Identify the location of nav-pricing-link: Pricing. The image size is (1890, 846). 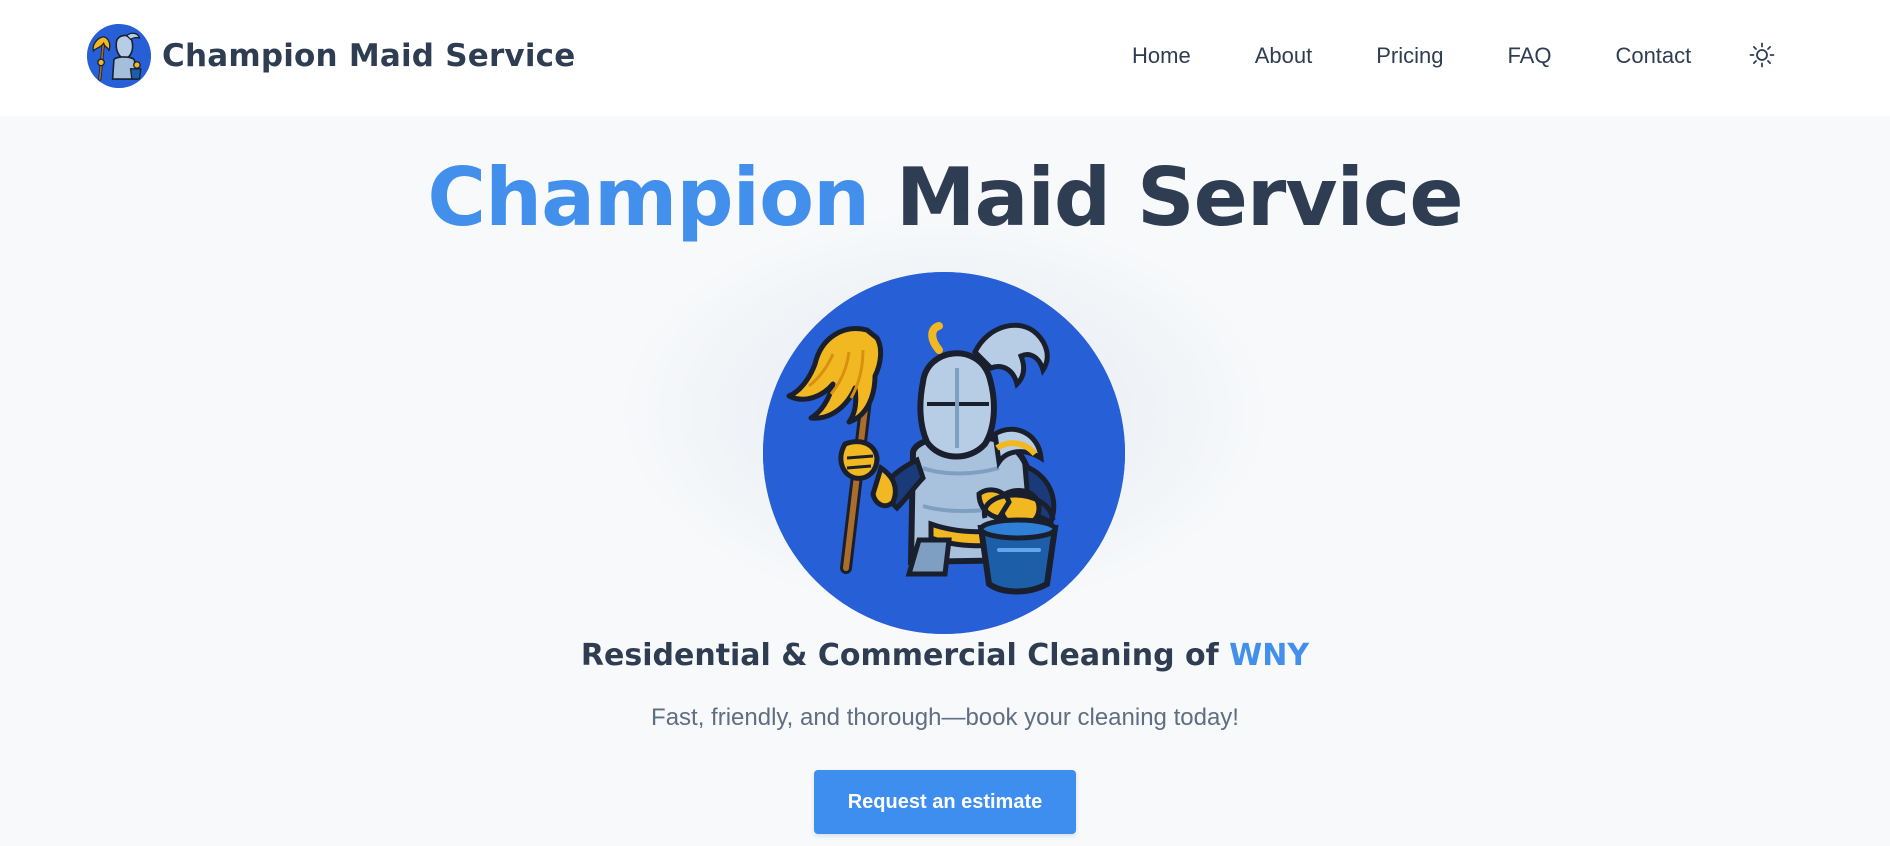
(1409, 56).